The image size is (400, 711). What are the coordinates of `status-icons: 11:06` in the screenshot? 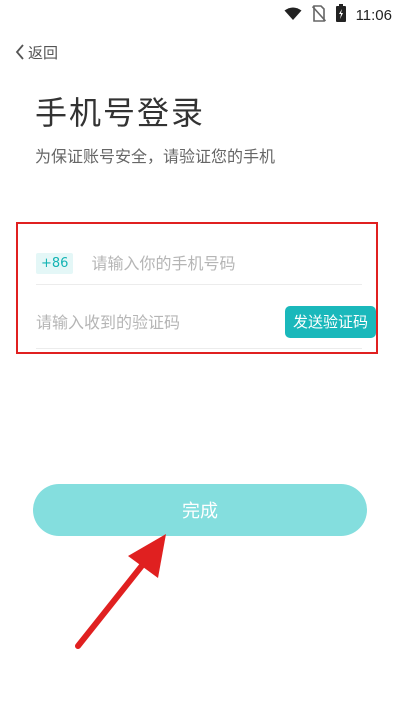 It's located at (338, 15).